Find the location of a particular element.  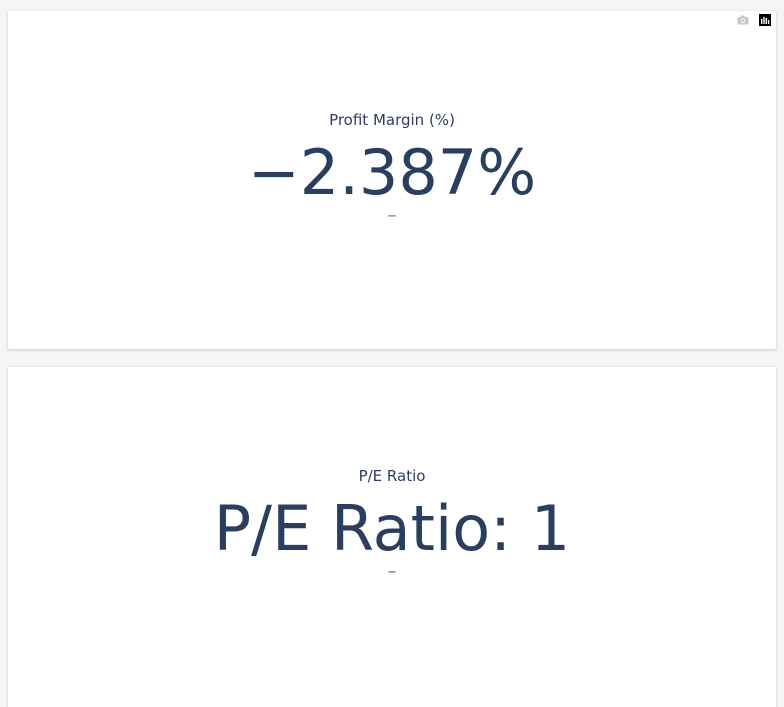

indicator-value: −2.387% is located at coordinates (392, 172).